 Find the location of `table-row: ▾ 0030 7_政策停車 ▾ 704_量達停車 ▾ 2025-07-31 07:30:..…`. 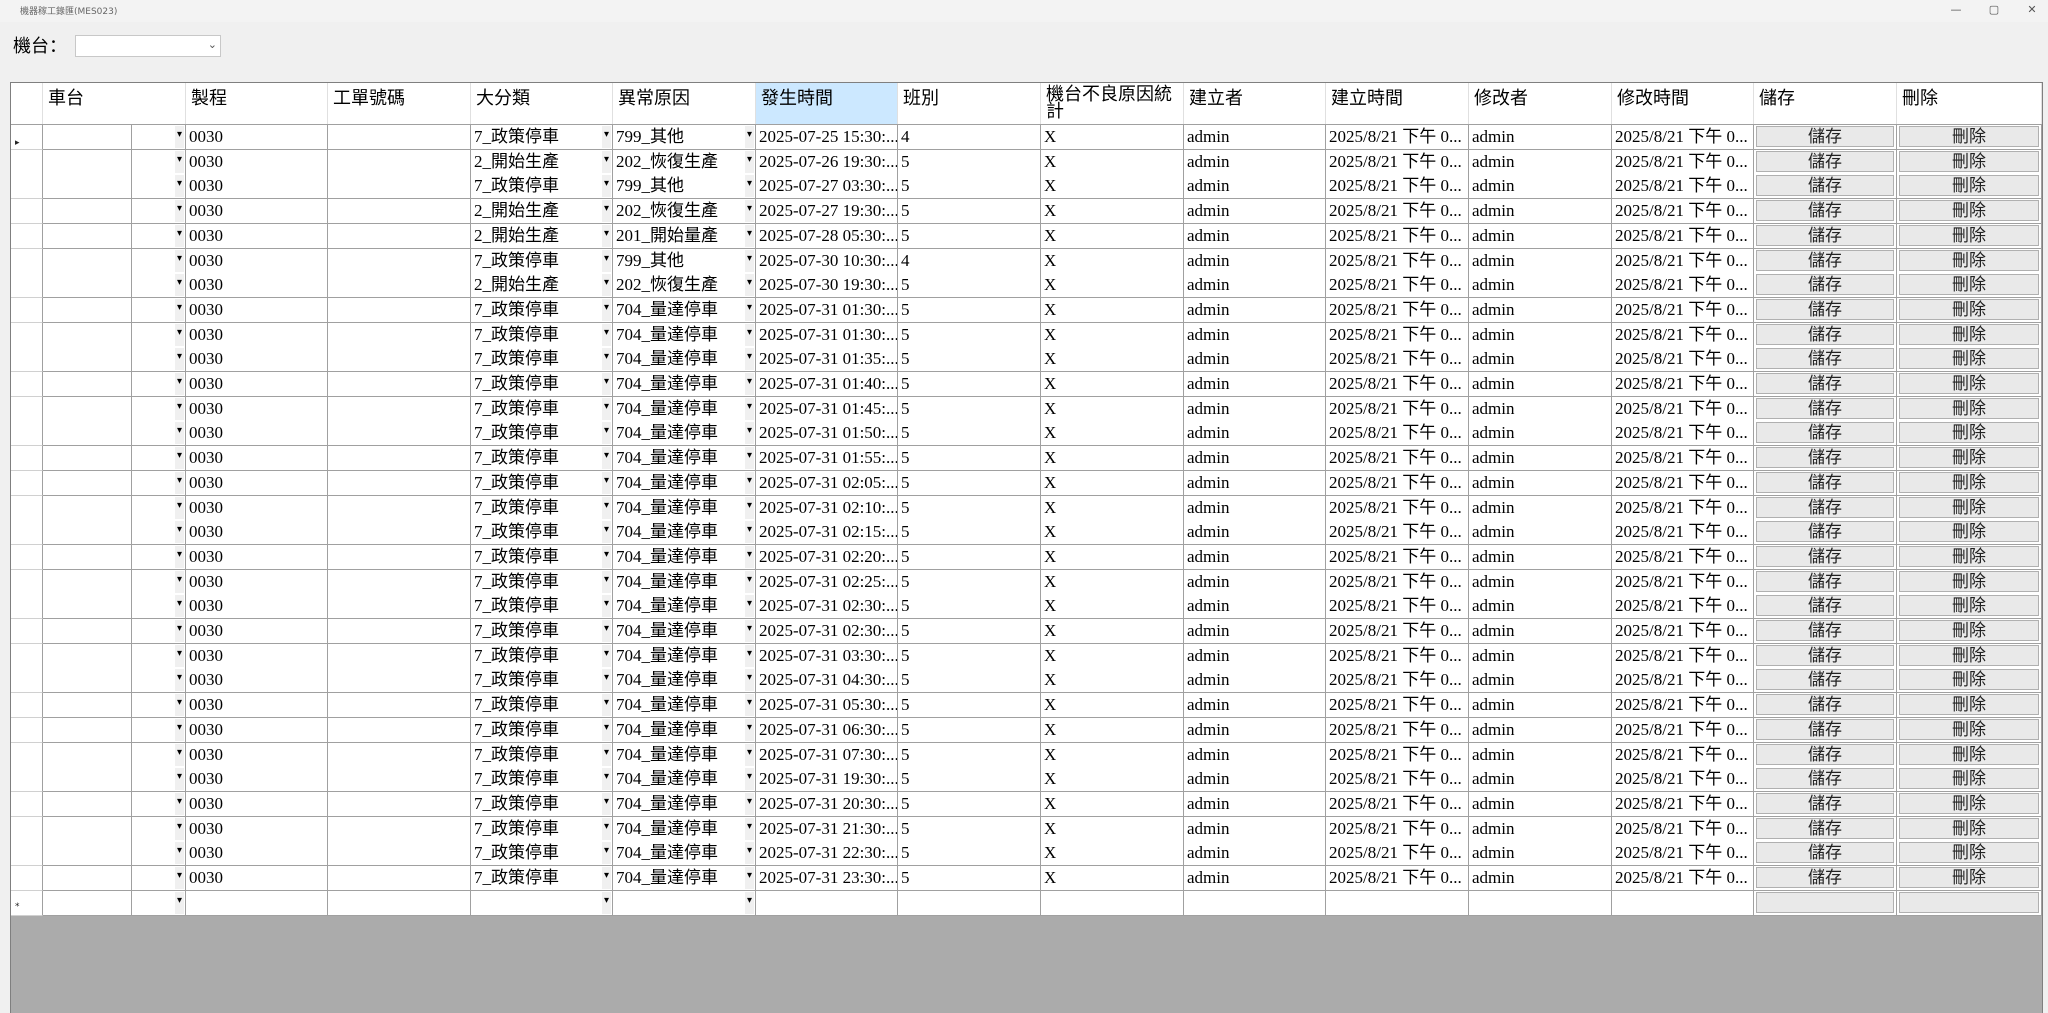

table-row: ▾ 0030 7_政策停車 ▾ 704_量達停車 ▾ 2025-07-31 07:30:..… is located at coordinates (1026, 755).